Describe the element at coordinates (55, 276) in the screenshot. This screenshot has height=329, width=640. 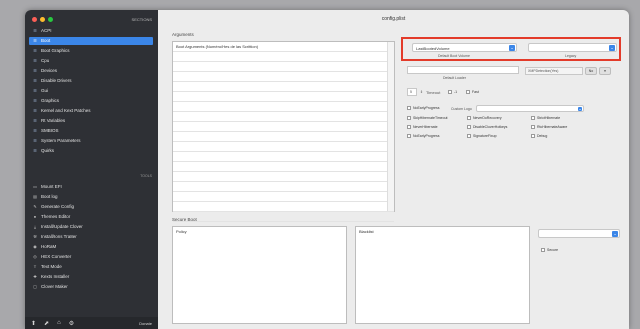
I see `tool-label: Kexts Installer` at that location.